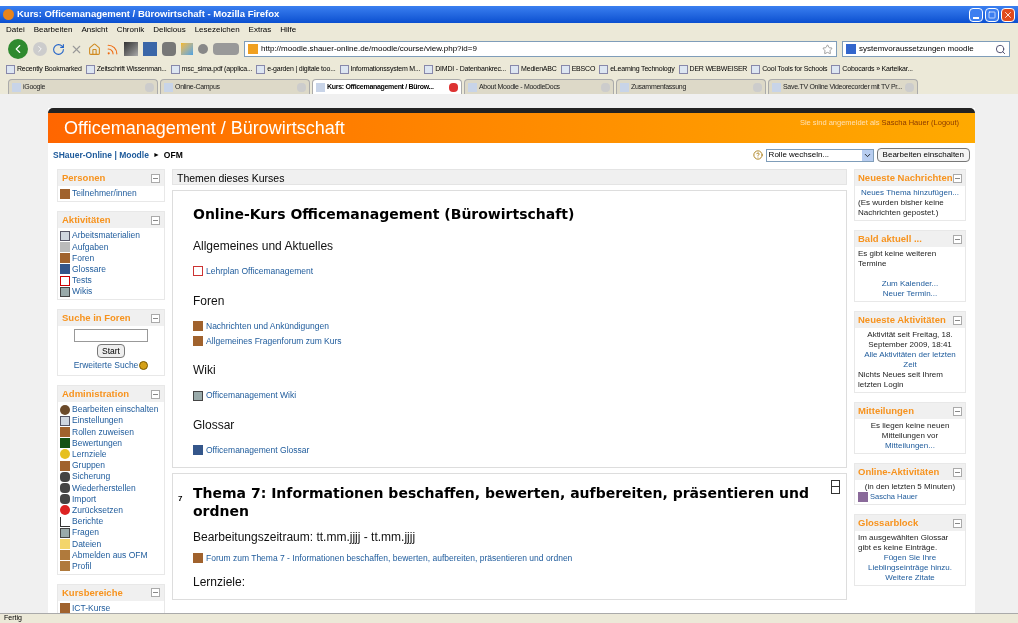 The image size is (1018, 623). I want to click on site-icon, so click(253, 49).